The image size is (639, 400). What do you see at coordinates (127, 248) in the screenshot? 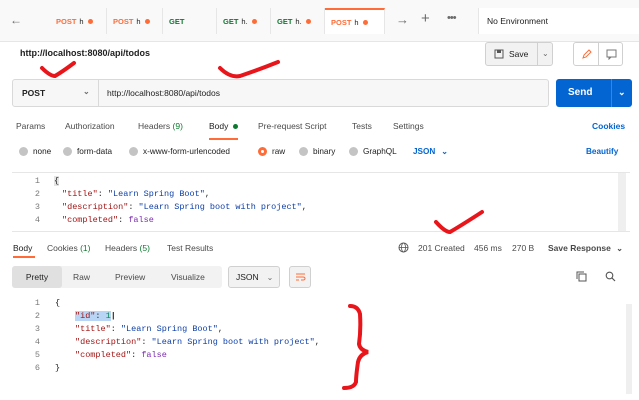
I see `response-tab-headers: Headers (5)` at bounding box center [127, 248].